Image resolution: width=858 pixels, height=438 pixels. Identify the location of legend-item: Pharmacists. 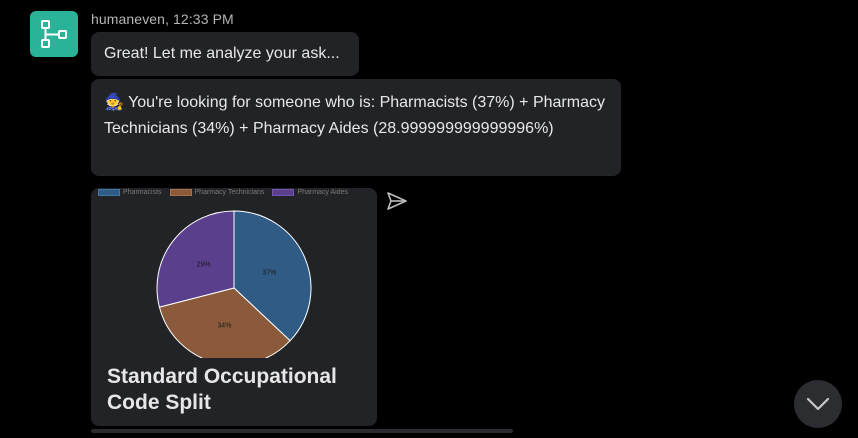
(130, 192).